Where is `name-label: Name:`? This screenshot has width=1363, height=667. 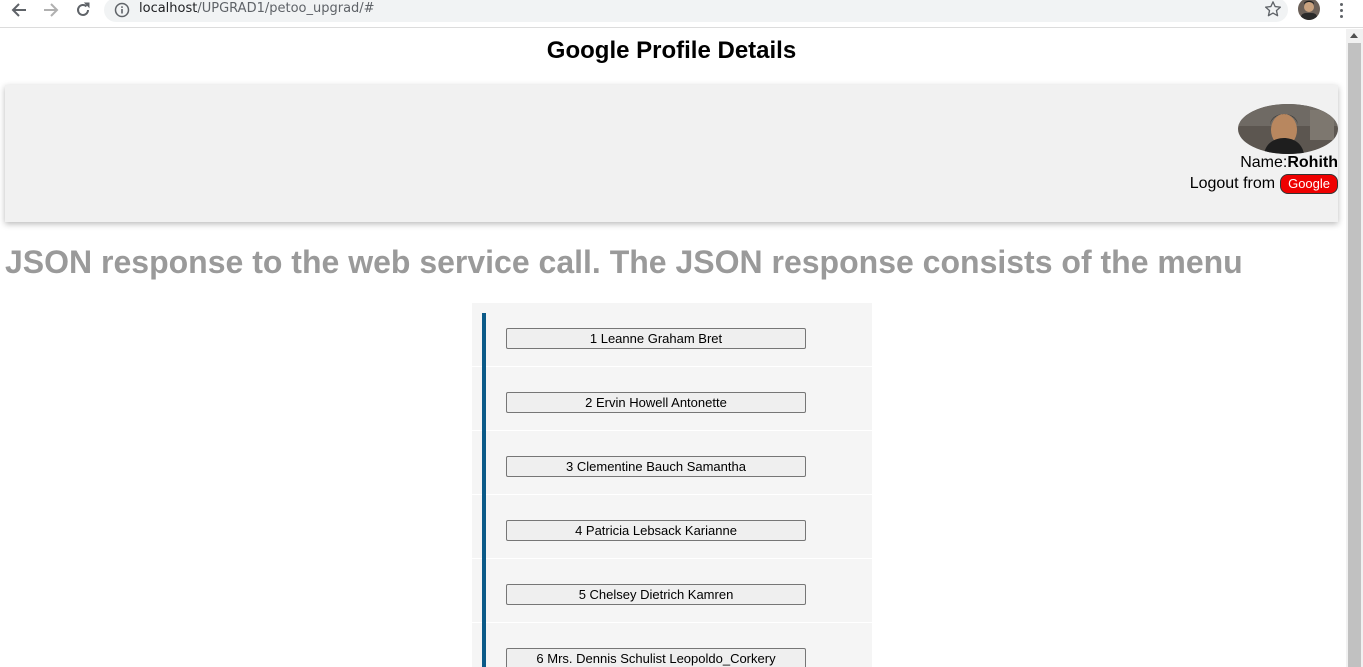
name-label: Name: is located at coordinates (1264, 162).